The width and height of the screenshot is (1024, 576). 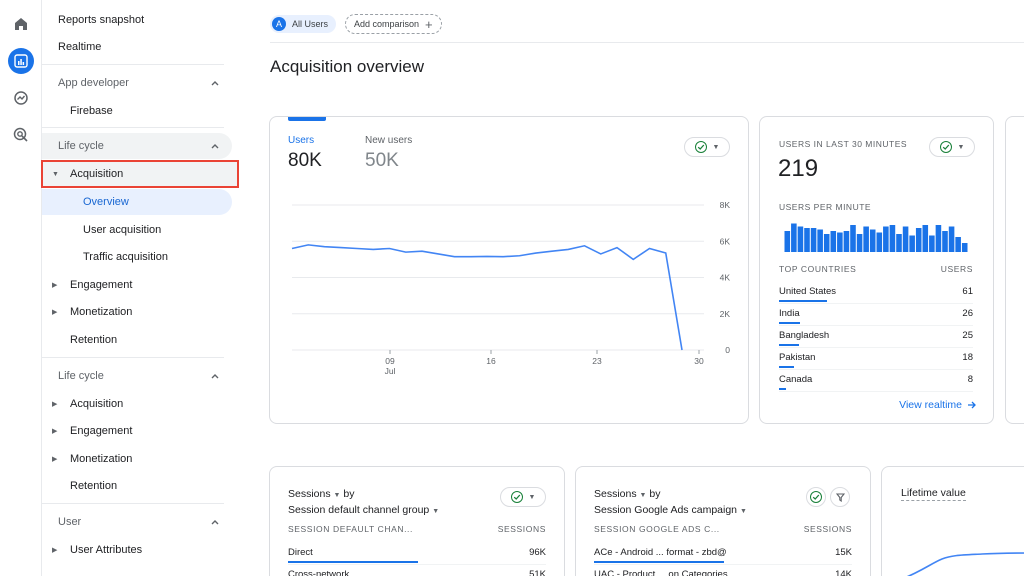 What do you see at coordinates (615, 494) in the screenshot?
I see `metric-label: Sessions` at bounding box center [615, 494].